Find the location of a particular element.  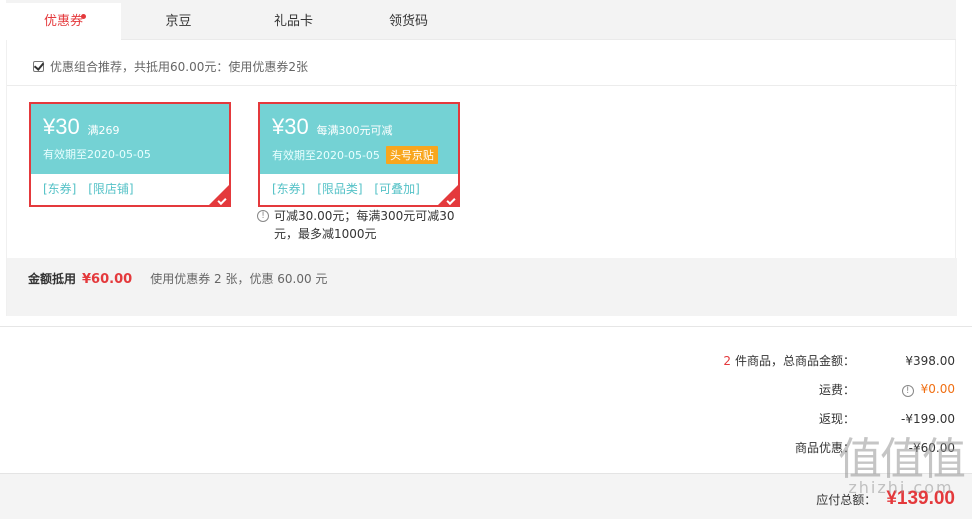

total-items-row: 2 件商品，总商品金额： ¥398.00 is located at coordinates (839, 360).